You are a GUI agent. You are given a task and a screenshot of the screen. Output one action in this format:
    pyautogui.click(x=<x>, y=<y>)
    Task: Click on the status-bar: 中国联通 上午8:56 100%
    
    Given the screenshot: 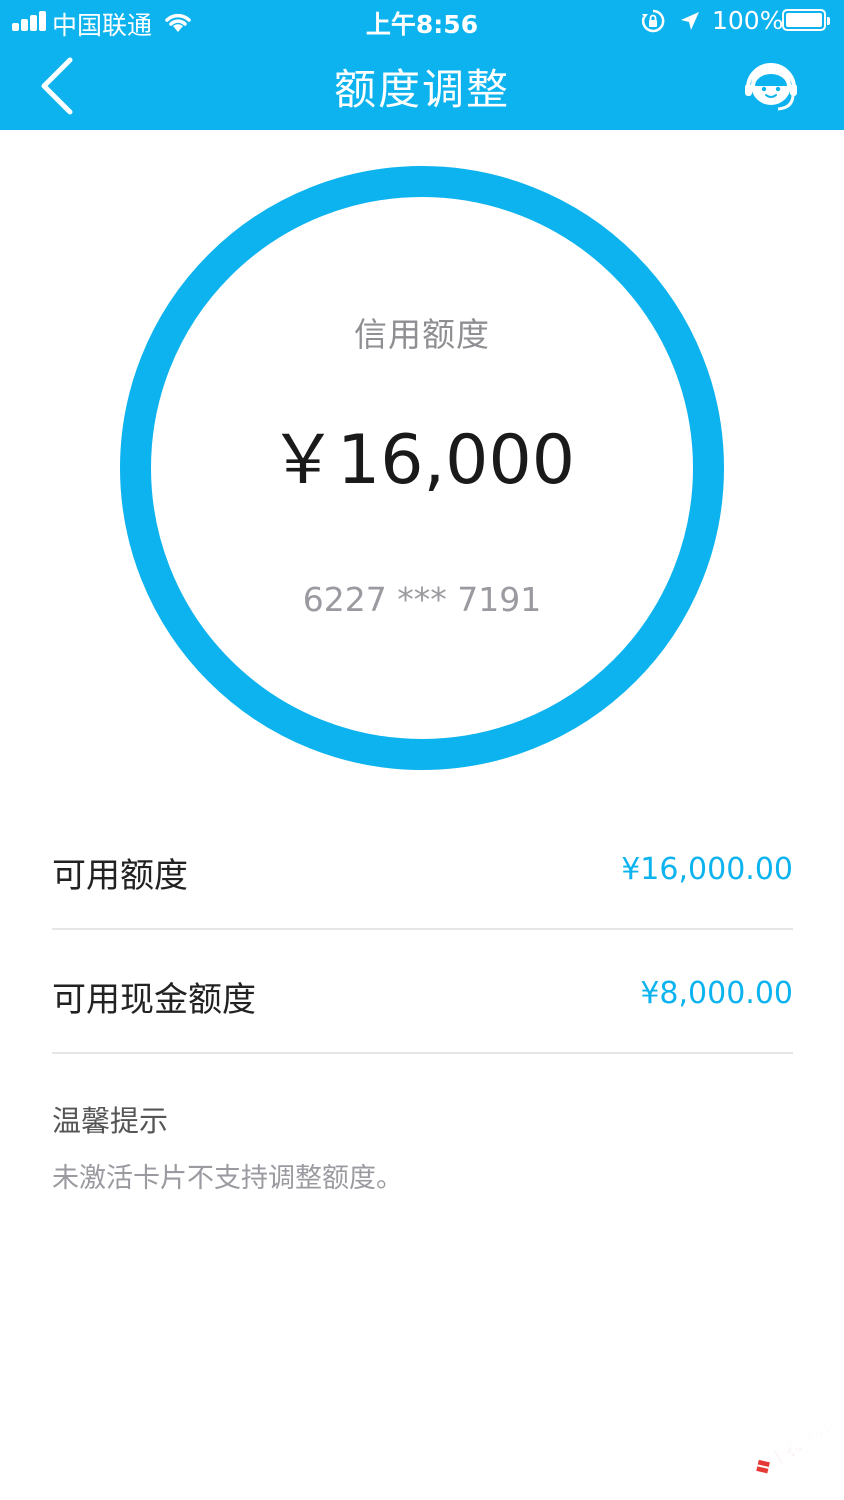 What is the action you would take?
    pyautogui.click(x=422, y=21)
    